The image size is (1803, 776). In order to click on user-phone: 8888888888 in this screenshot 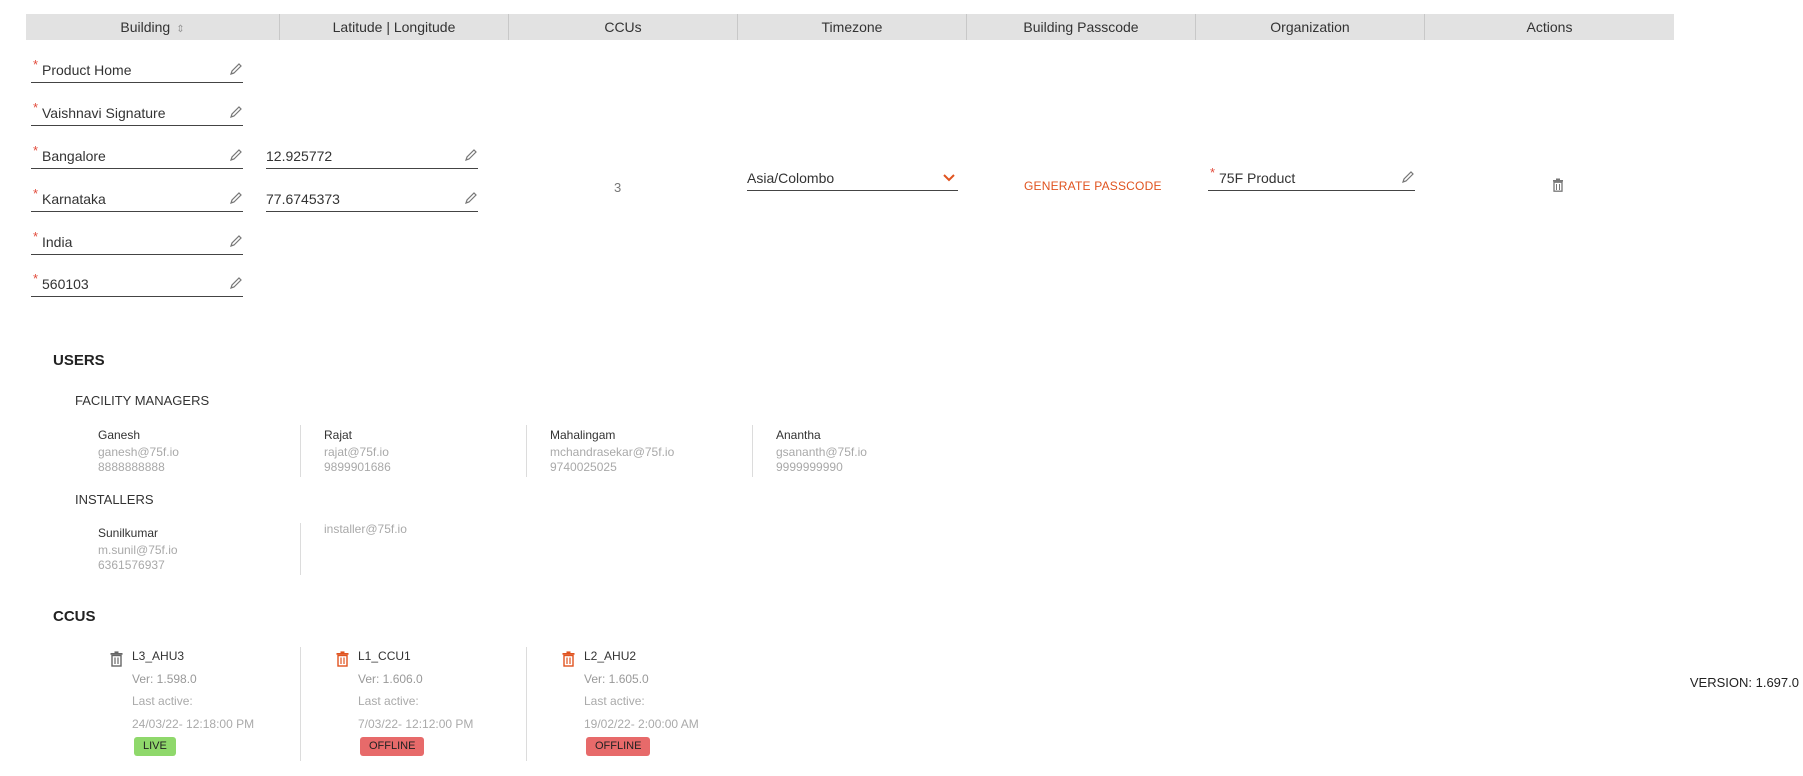, I will do `click(131, 467)`.